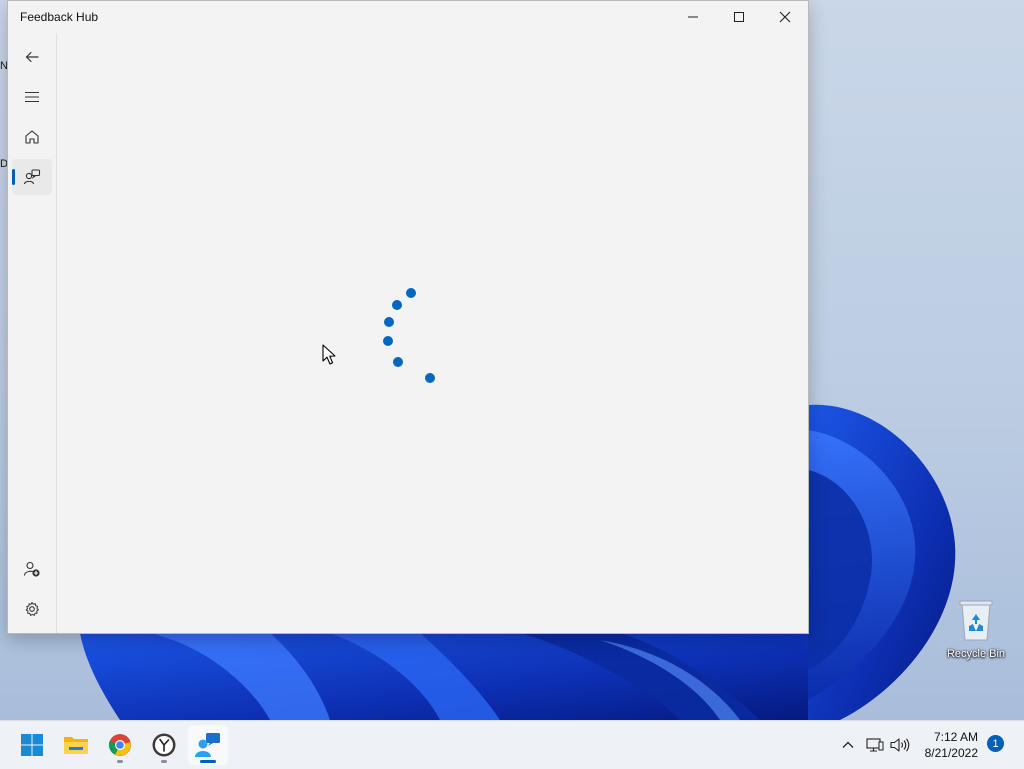 The image size is (1024, 769). I want to click on windows-start-icon, so click(32, 745).